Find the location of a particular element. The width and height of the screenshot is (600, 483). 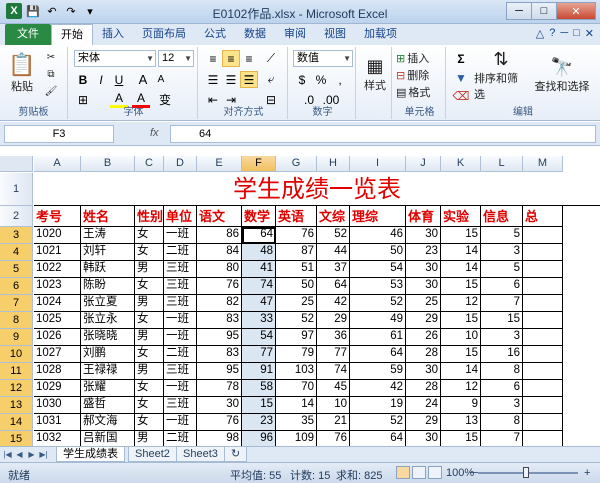

prev-sheet-icon: ◀ is located at coordinates (19, 454).